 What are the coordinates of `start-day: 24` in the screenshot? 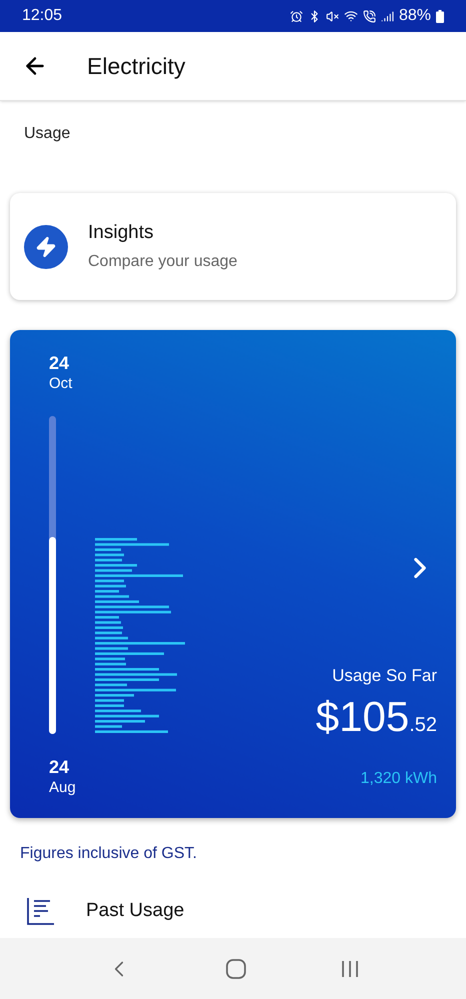 It's located at (79, 767).